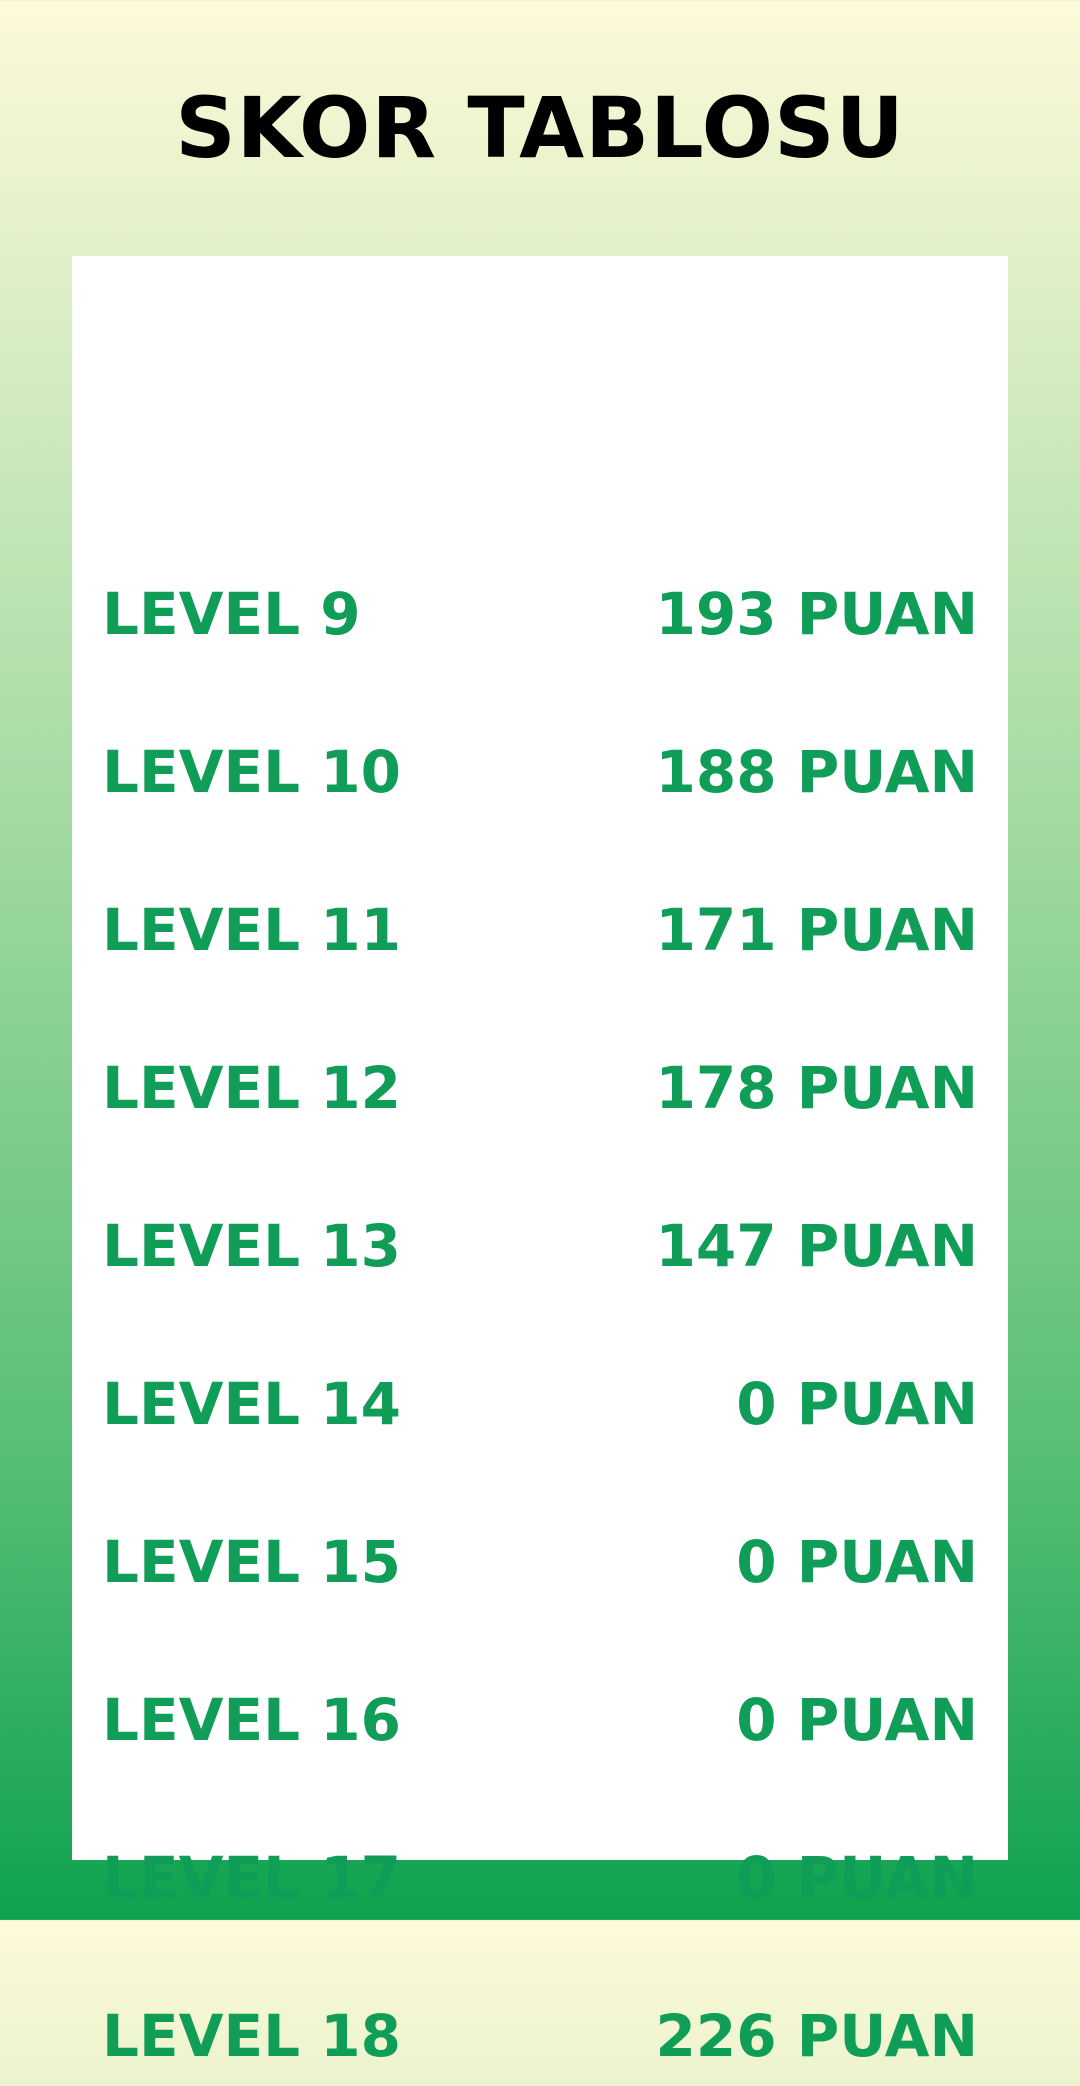 This screenshot has height=2086, width=1080. What do you see at coordinates (251, 1562) in the screenshot?
I see `level-label: LEVEL 15` at bounding box center [251, 1562].